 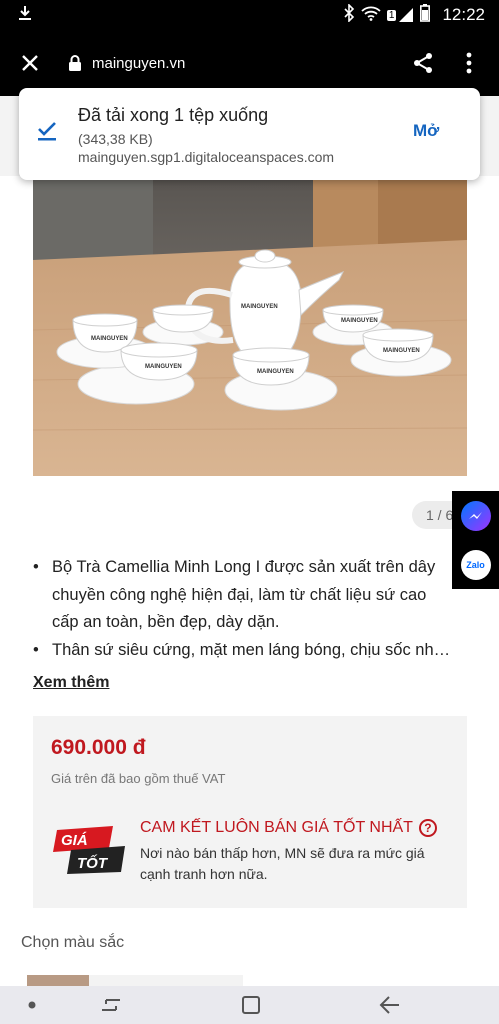 I want to click on overflow-menu-icon, so click(x=469, y=63).